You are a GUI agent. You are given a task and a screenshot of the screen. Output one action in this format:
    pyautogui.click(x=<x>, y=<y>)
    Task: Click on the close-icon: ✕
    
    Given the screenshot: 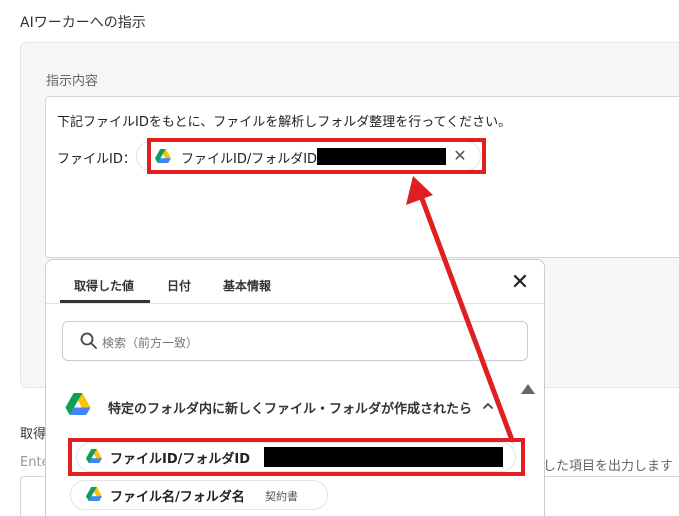 What is the action you would take?
    pyautogui.click(x=520, y=283)
    